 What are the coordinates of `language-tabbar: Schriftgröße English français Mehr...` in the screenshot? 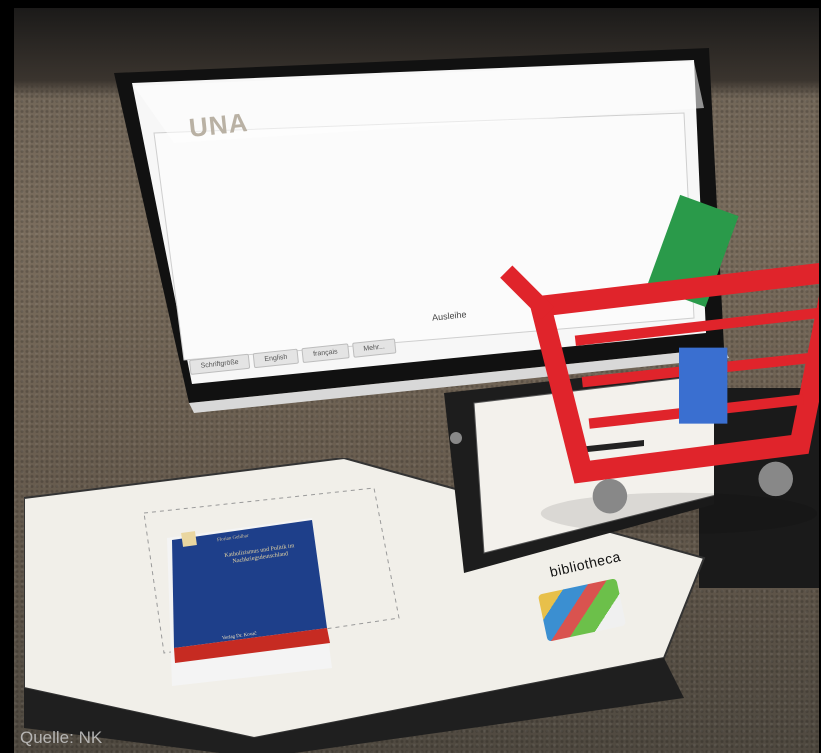 It's located at (293, 356).